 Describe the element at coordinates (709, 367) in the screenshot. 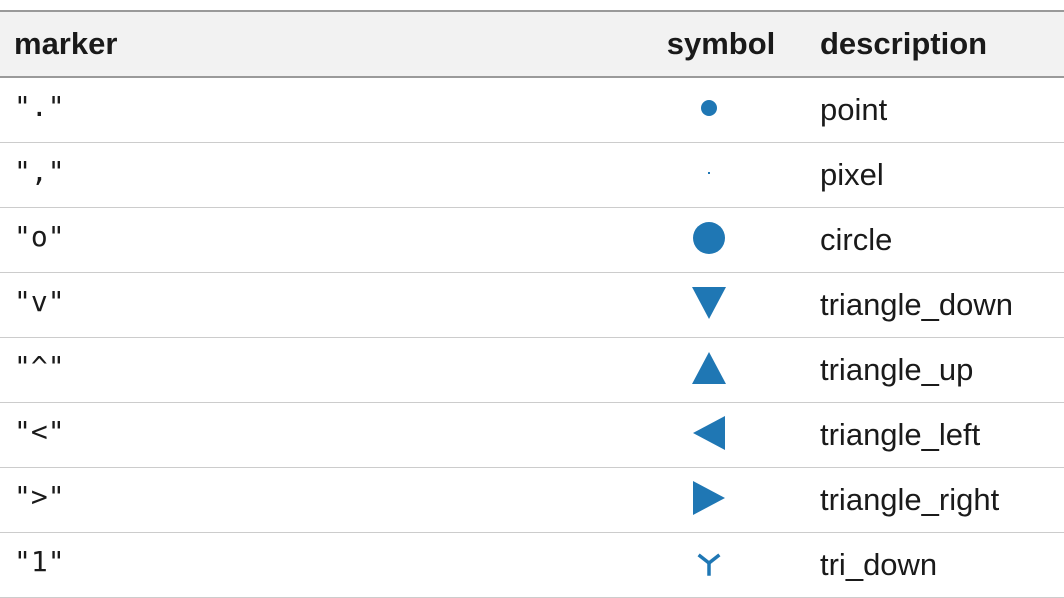

I see `triangle-up-icon` at that location.